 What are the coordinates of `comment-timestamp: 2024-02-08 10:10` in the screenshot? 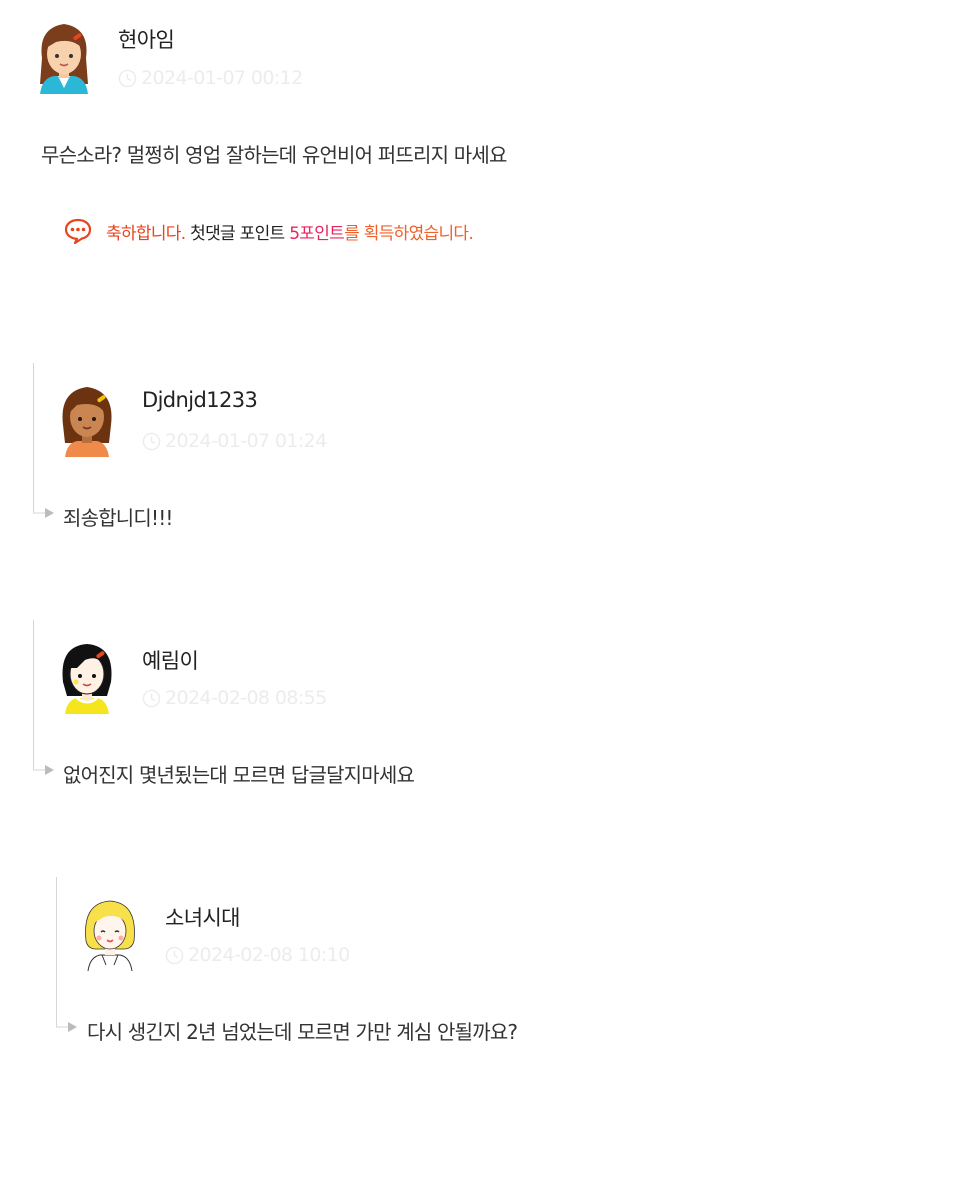 It's located at (257, 955).